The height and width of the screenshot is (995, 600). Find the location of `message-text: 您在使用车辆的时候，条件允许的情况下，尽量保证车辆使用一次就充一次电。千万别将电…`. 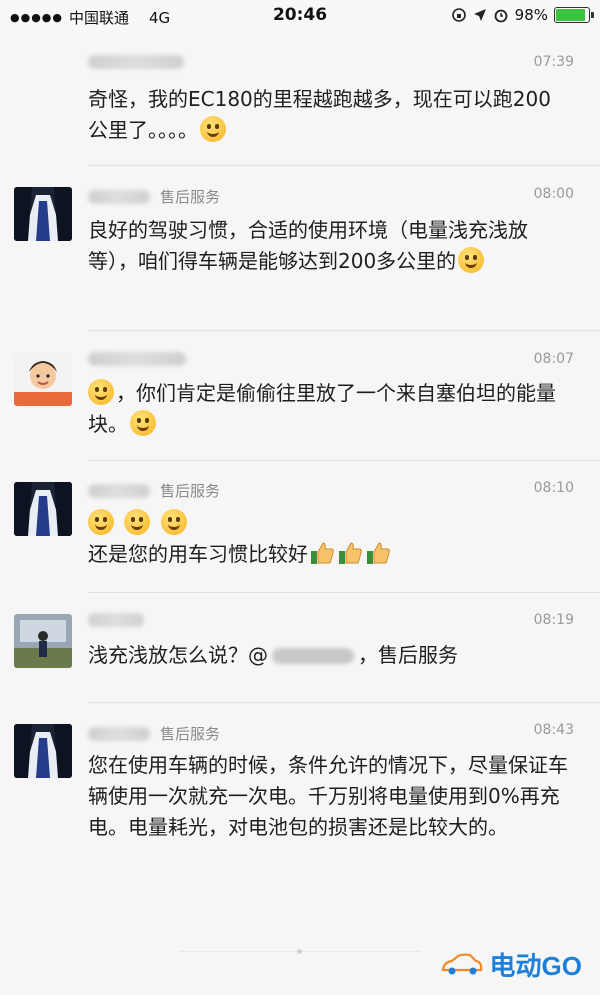

message-text: 您在使用车辆的时候，条件允许的情况下，尽量保证车辆使用一次就充一次电。千万别将电… is located at coordinates (328, 796).